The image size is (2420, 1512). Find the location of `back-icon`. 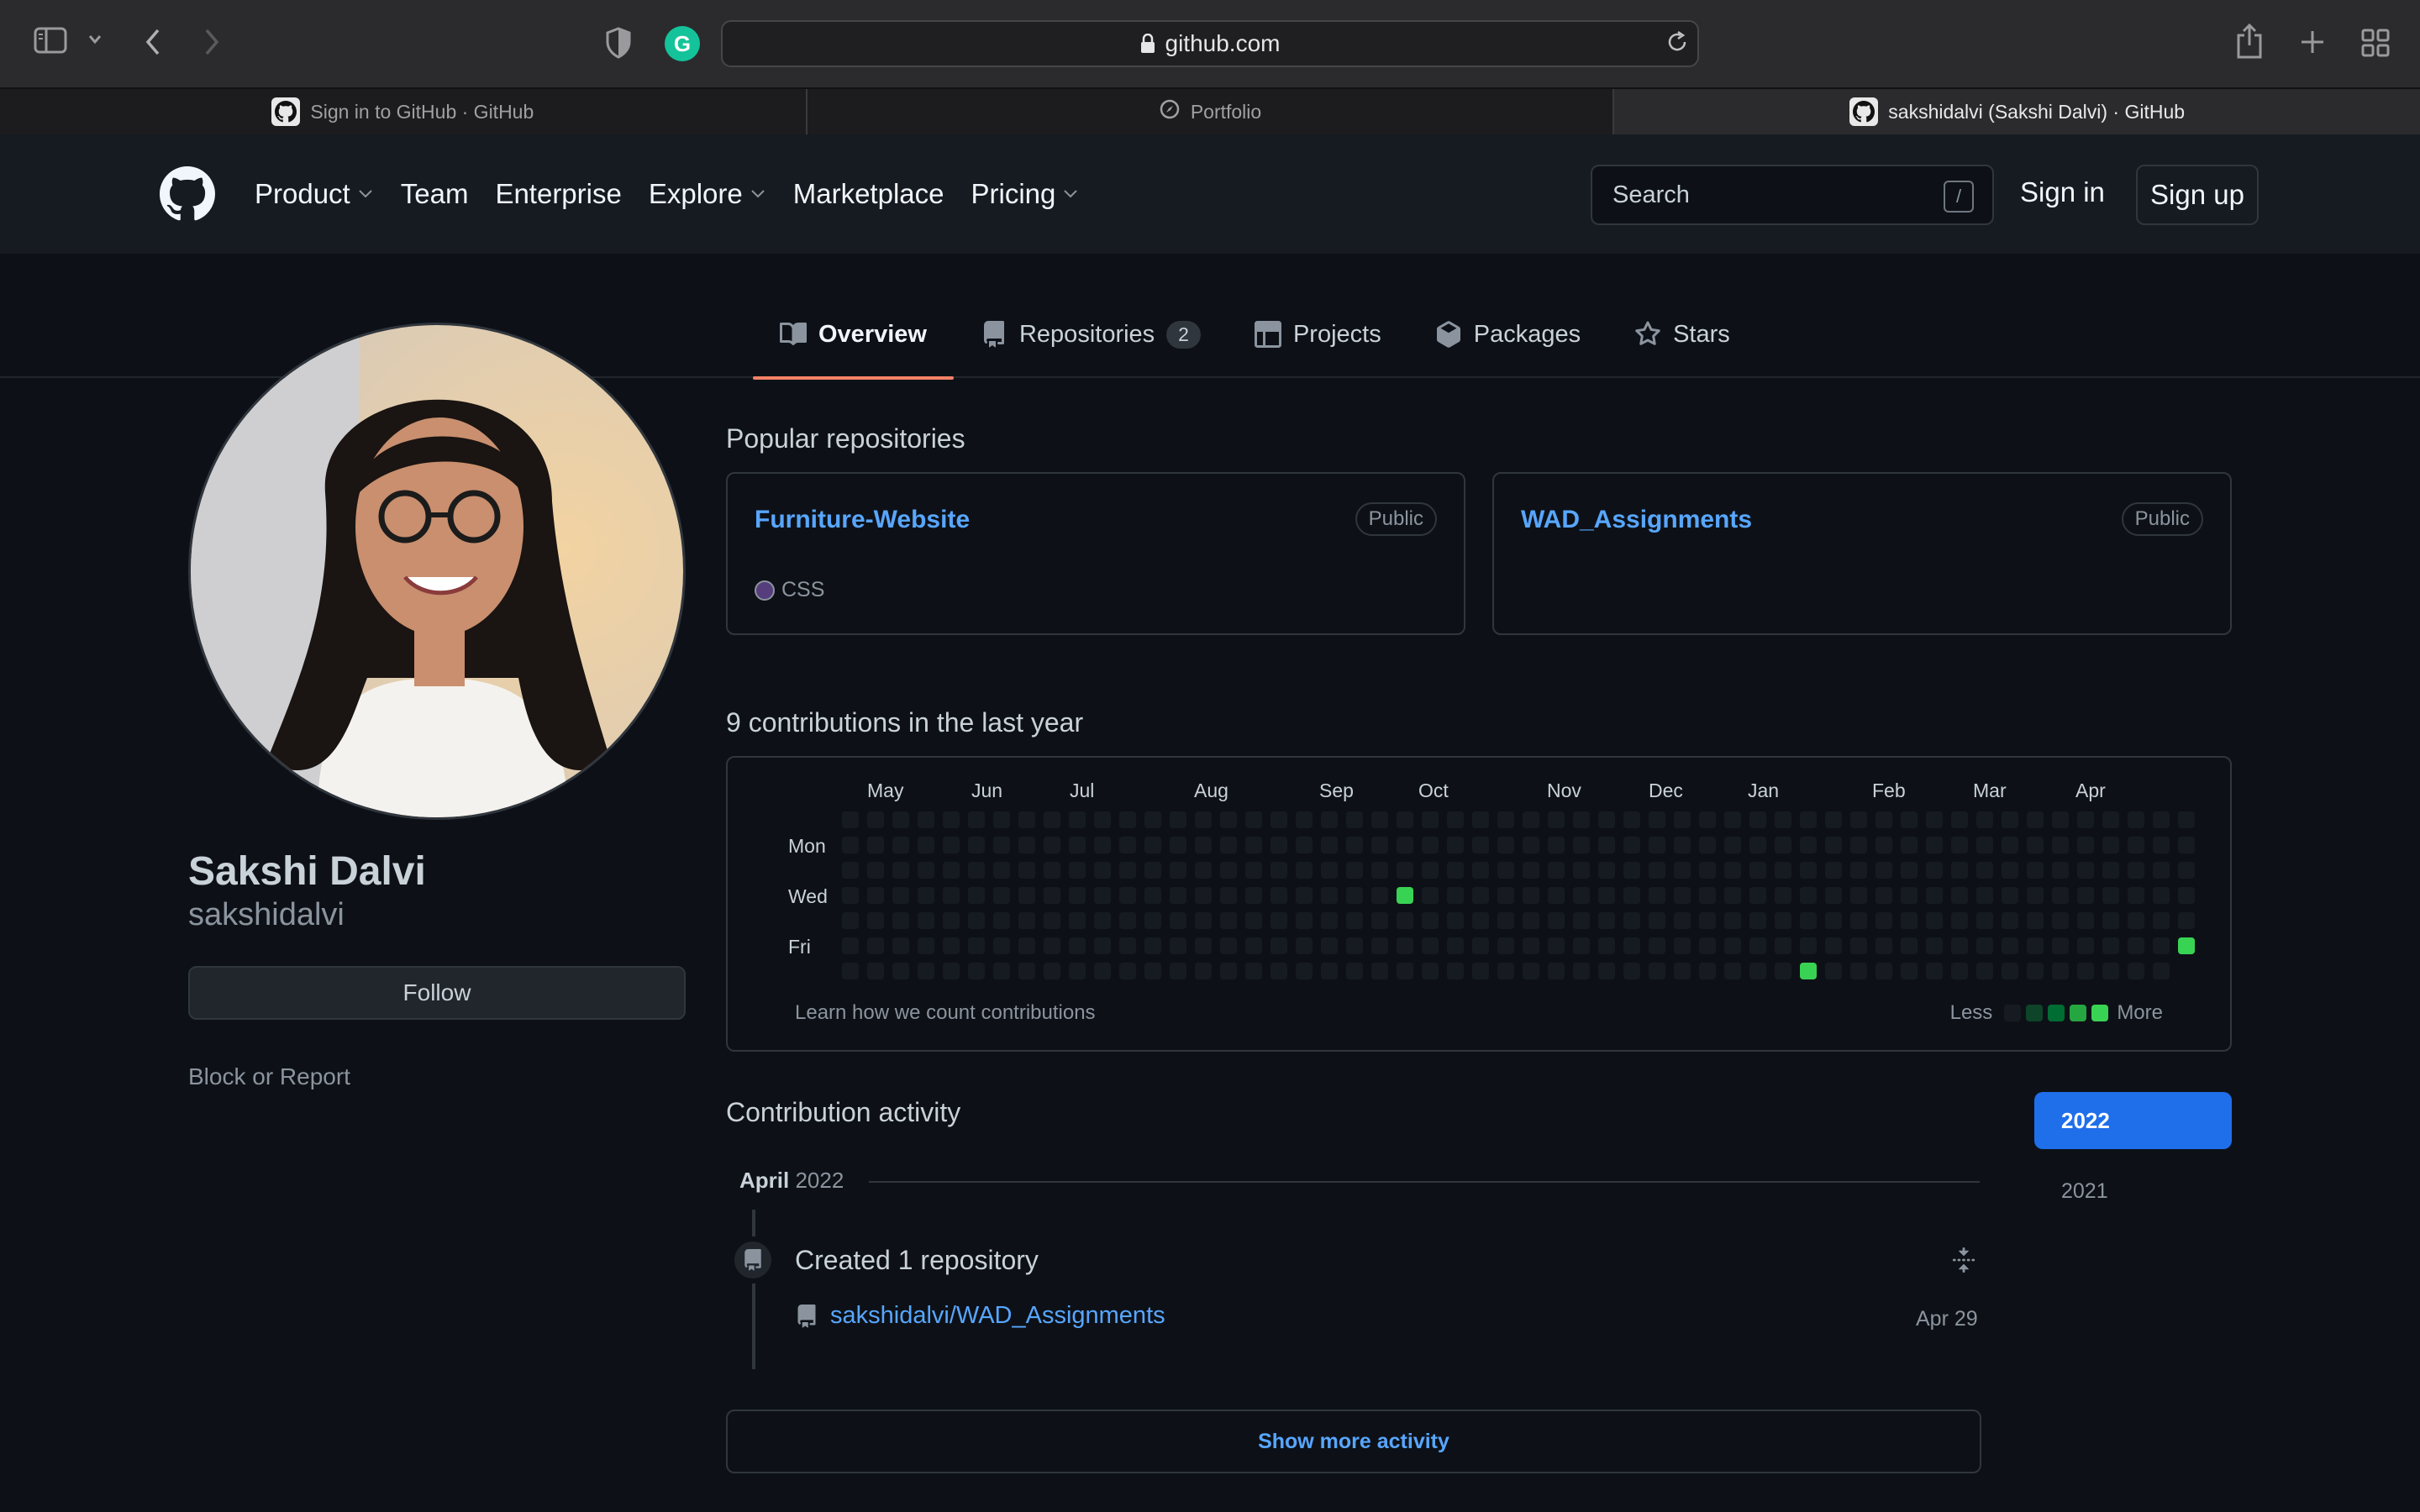

back-icon is located at coordinates (153, 42).